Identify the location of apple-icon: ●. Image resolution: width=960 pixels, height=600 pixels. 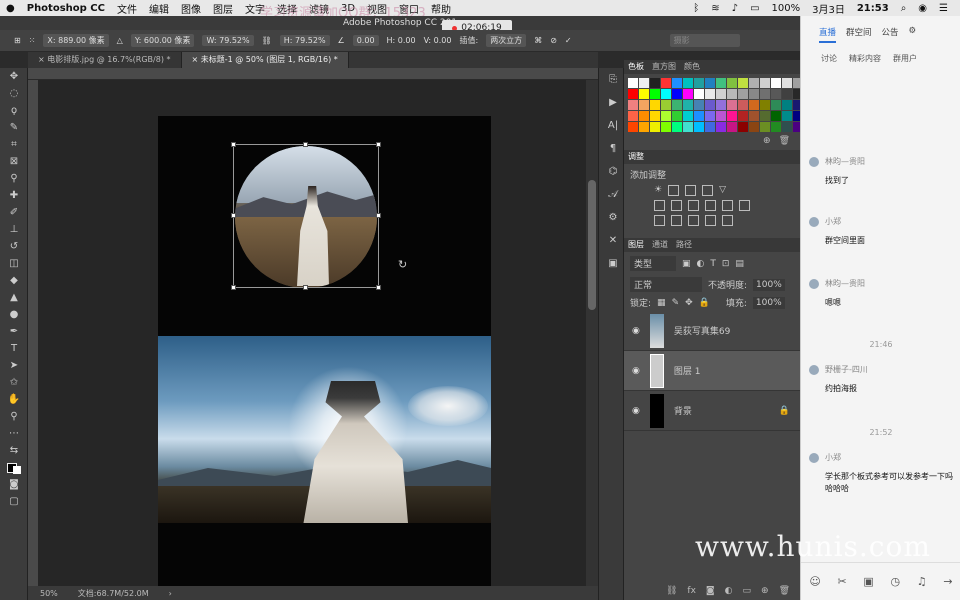
(10, 8).